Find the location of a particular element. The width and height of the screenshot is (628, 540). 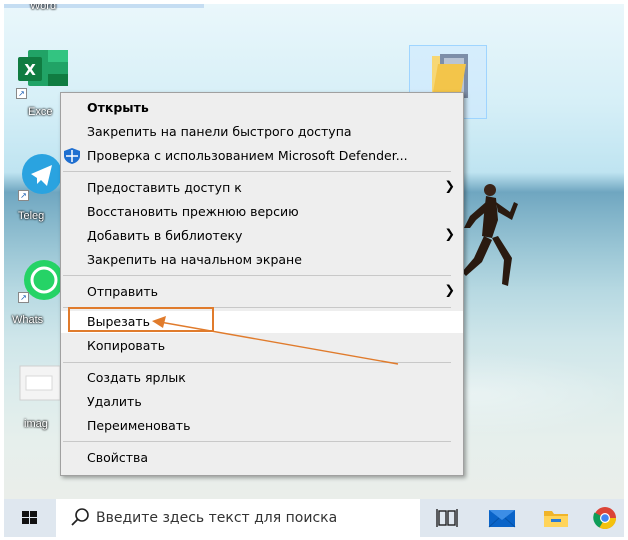

file-explorer-button is located at coordinates (555, 518).